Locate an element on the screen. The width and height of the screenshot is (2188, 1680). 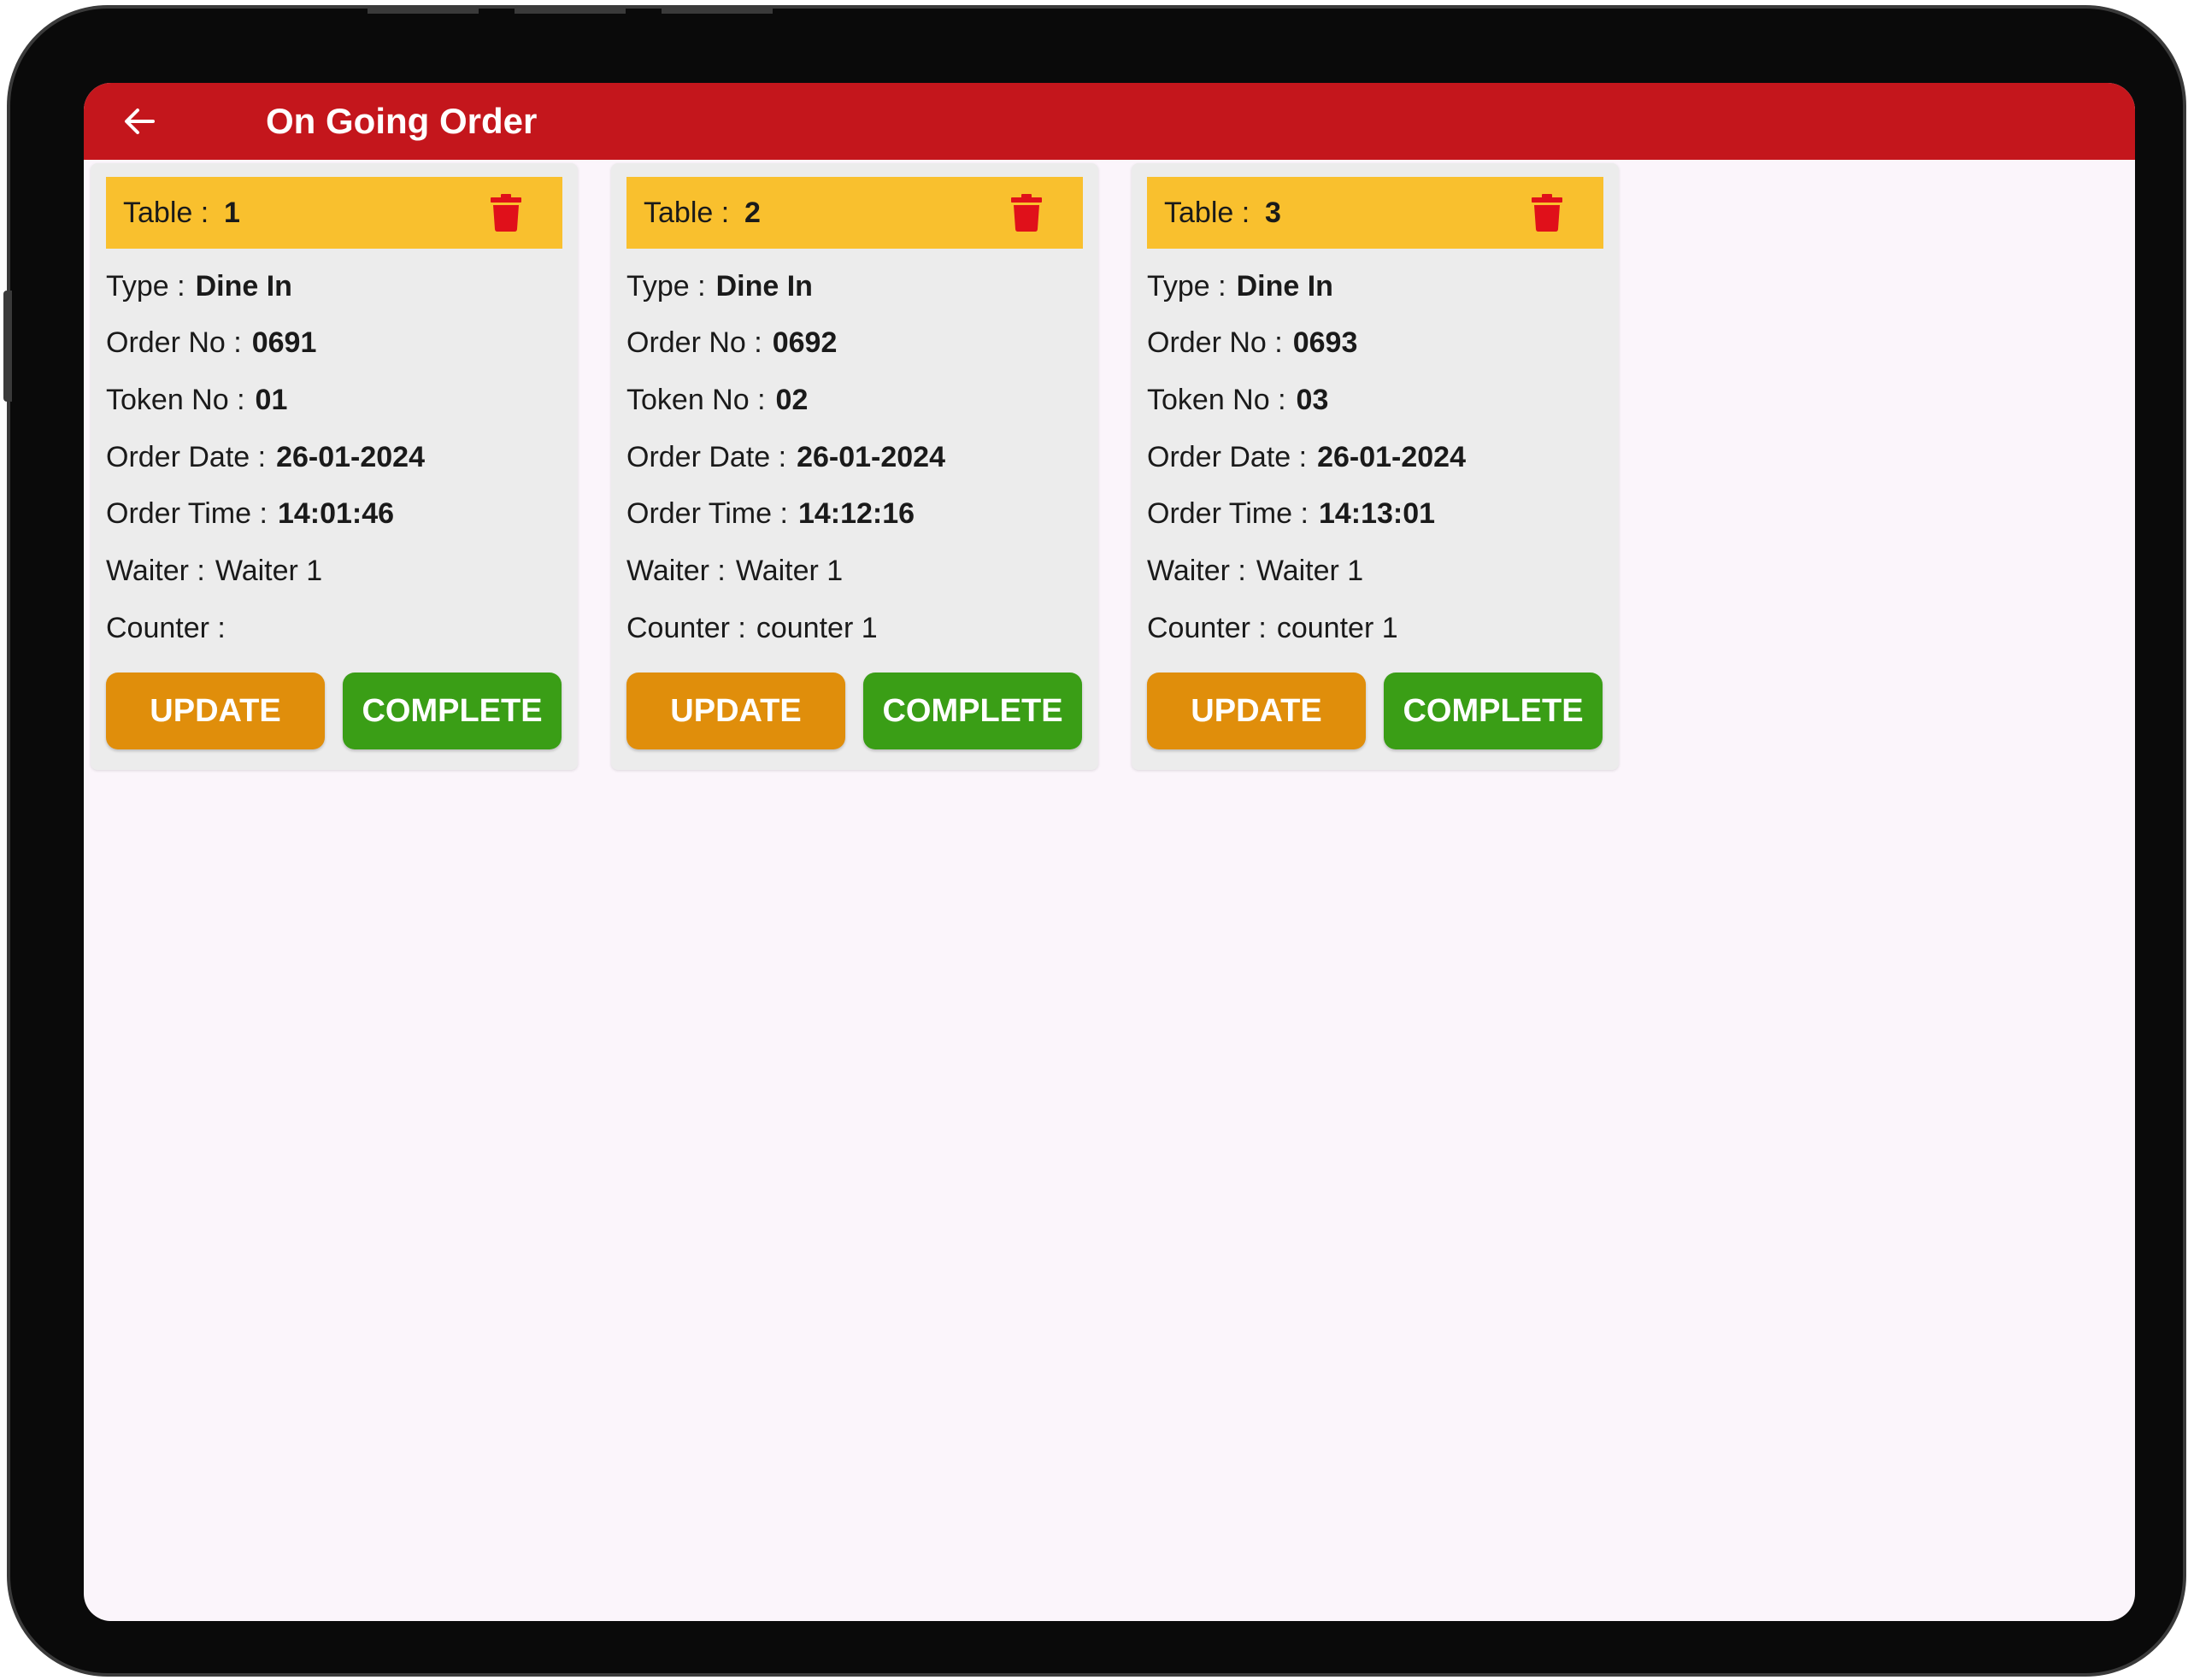
token-no-row: Token No : 02 is located at coordinates (717, 399).